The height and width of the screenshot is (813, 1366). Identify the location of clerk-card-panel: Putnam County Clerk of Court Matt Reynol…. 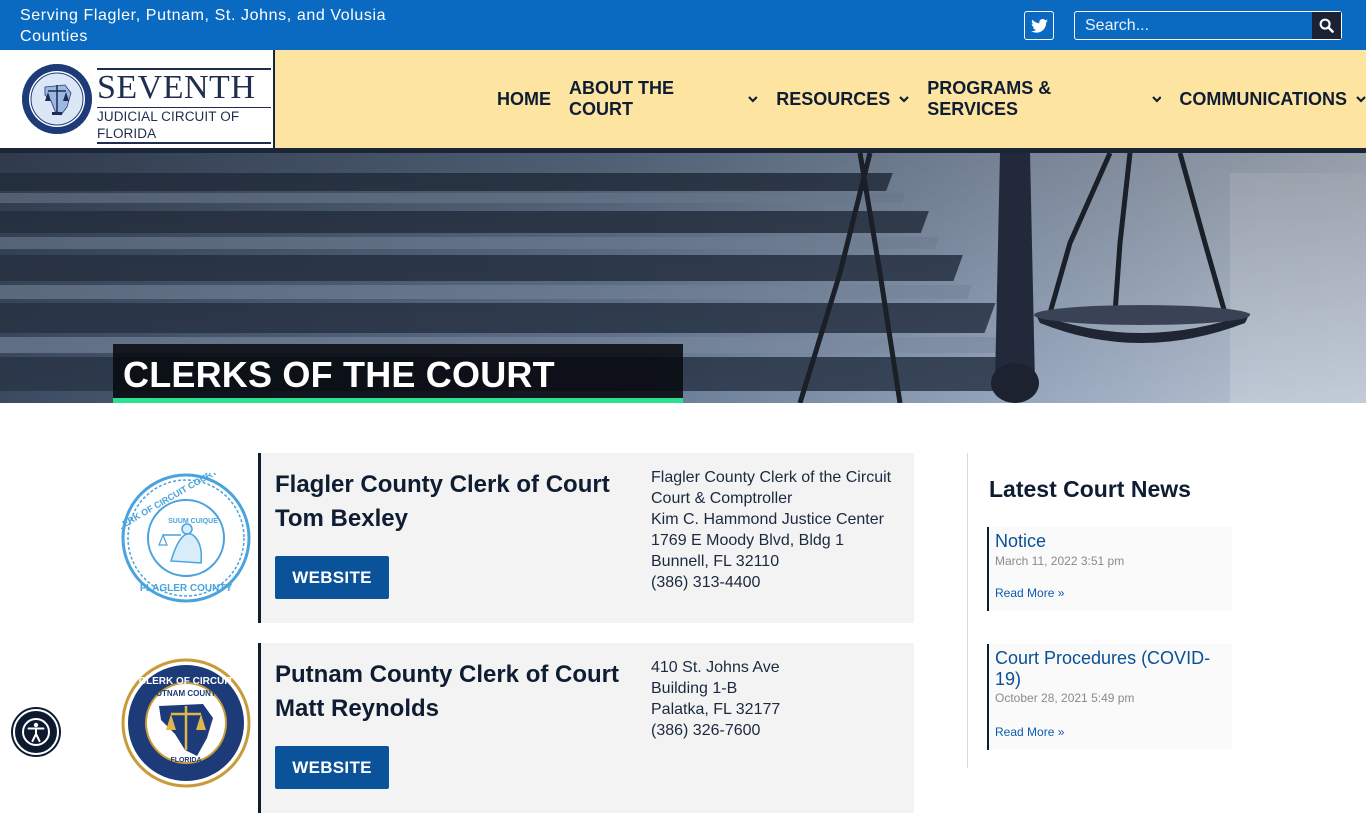
(586, 728).